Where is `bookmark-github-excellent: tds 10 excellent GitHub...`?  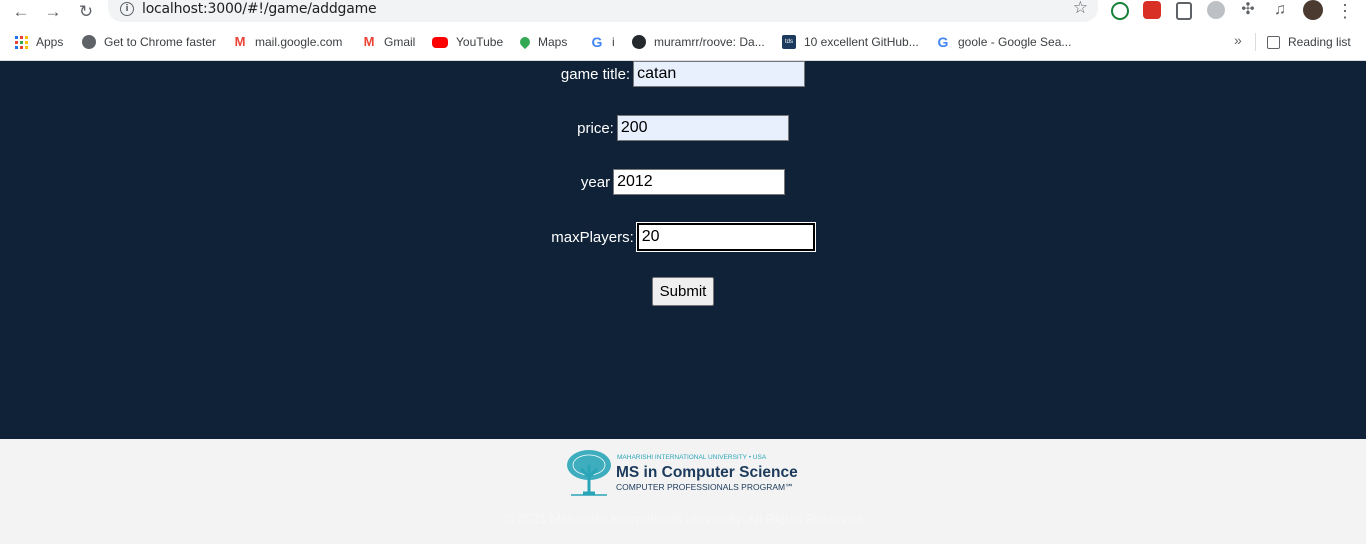
bookmark-github-excellent: tds 10 excellent GitHub... is located at coordinates (850, 42).